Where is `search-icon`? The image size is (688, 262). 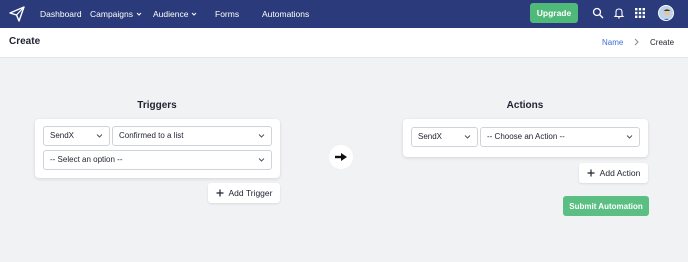 search-icon is located at coordinates (598, 13).